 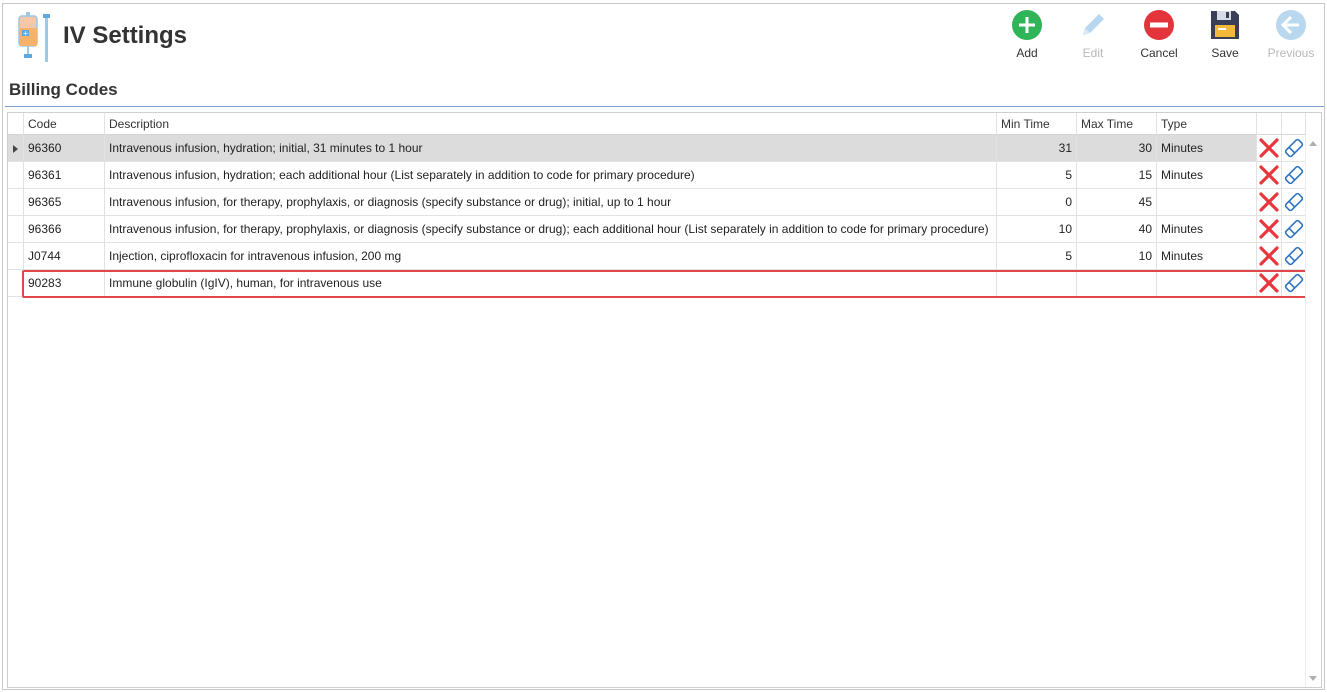 I want to click on section-title: Billing Codes, so click(x=63, y=89).